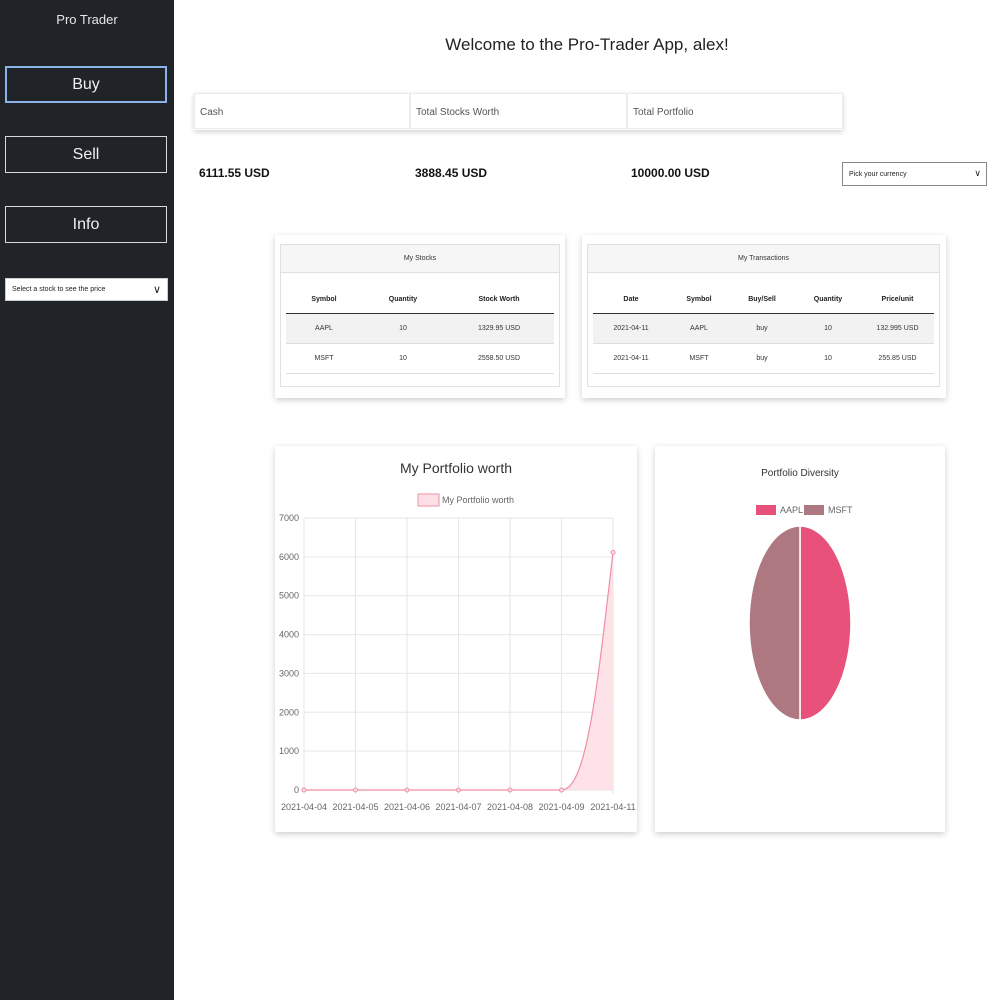 The image size is (1000, 1000). Describe the element at coordinates (878, 174) in the screenshot. I see `currency-select-value: Pick your currency` at that location.